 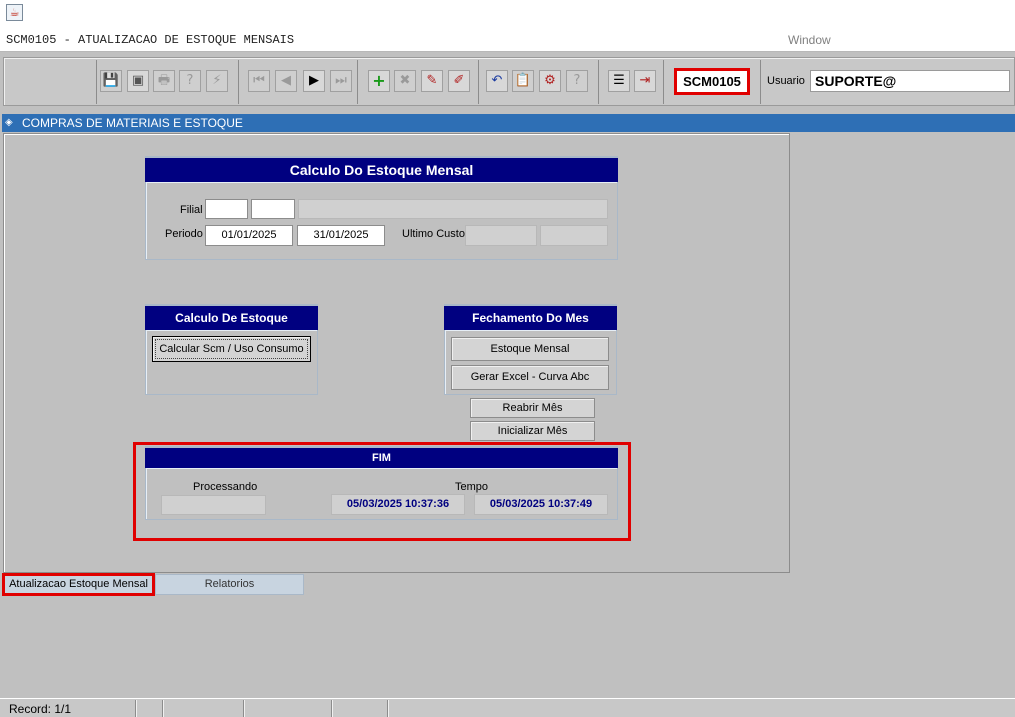 What do you see at coordinates (341, 235) in the screenshot?
I see `periodo-end-field: 31/01/2025` at bounding box center [341, 235].